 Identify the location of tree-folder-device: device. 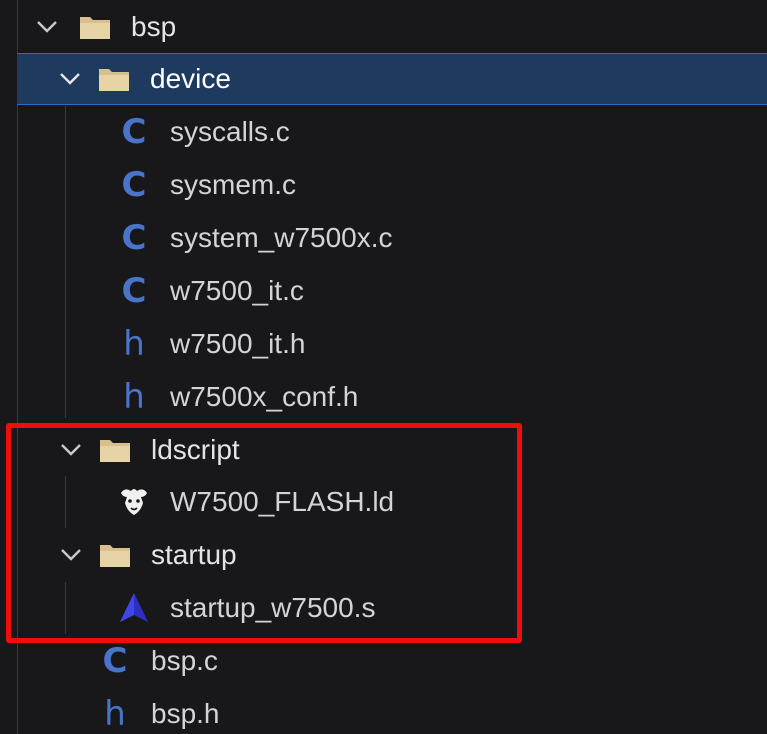
(392, 79).